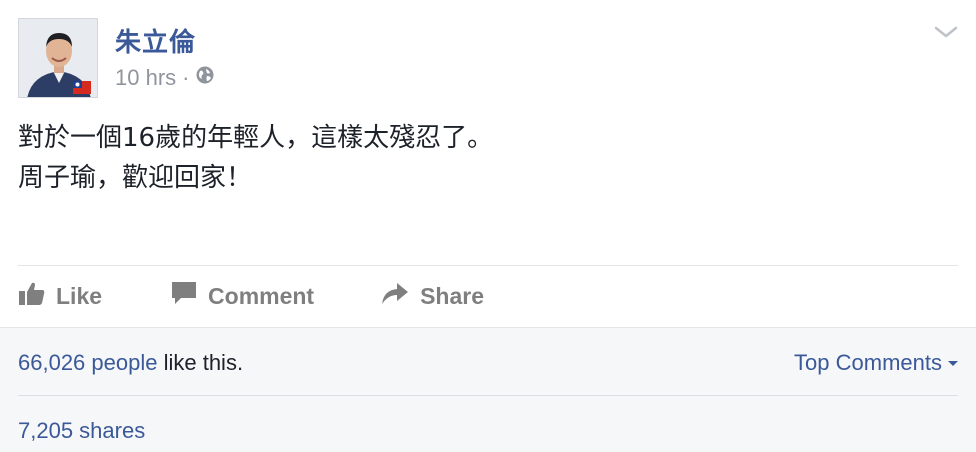 Image resolution: width=976 pixels, height=452 pixels. I want to click on avatar-image, so click(58, 58).